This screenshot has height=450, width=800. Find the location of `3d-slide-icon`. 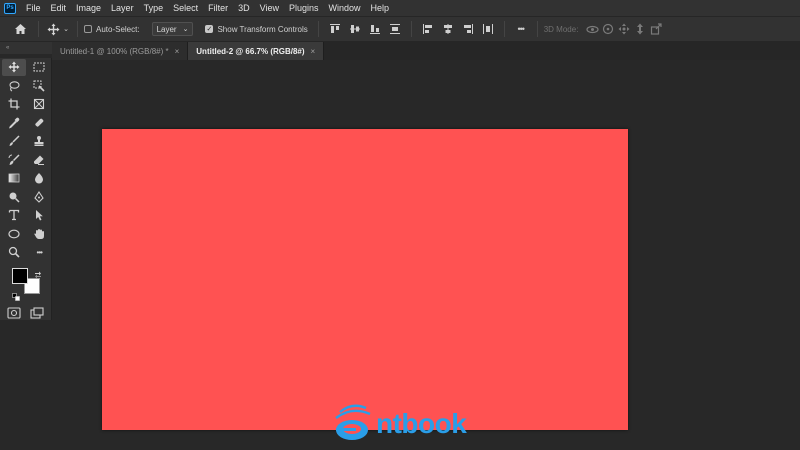

3d-slide-icon is located at coordinates (640, 29).